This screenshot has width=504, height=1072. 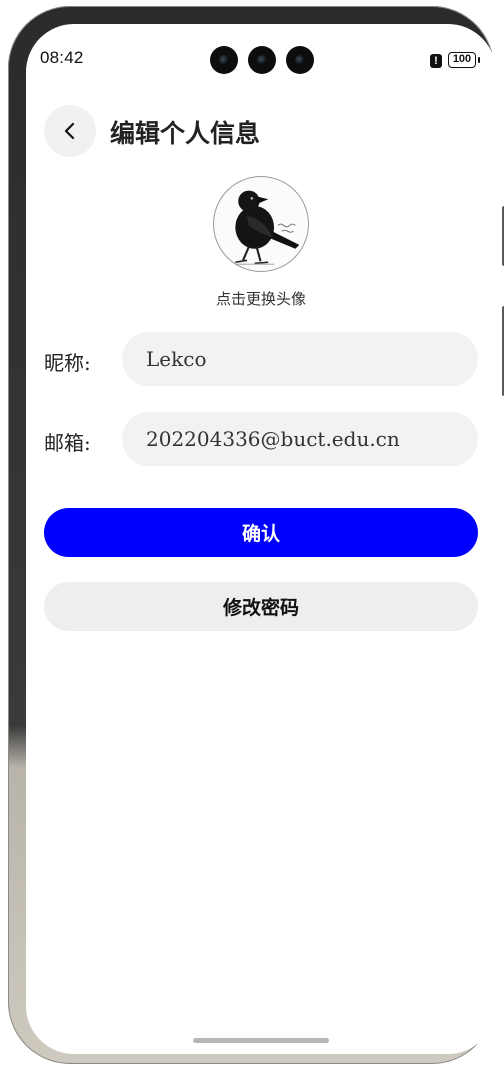 I want to click on avatar, so click(x=261, y=224).